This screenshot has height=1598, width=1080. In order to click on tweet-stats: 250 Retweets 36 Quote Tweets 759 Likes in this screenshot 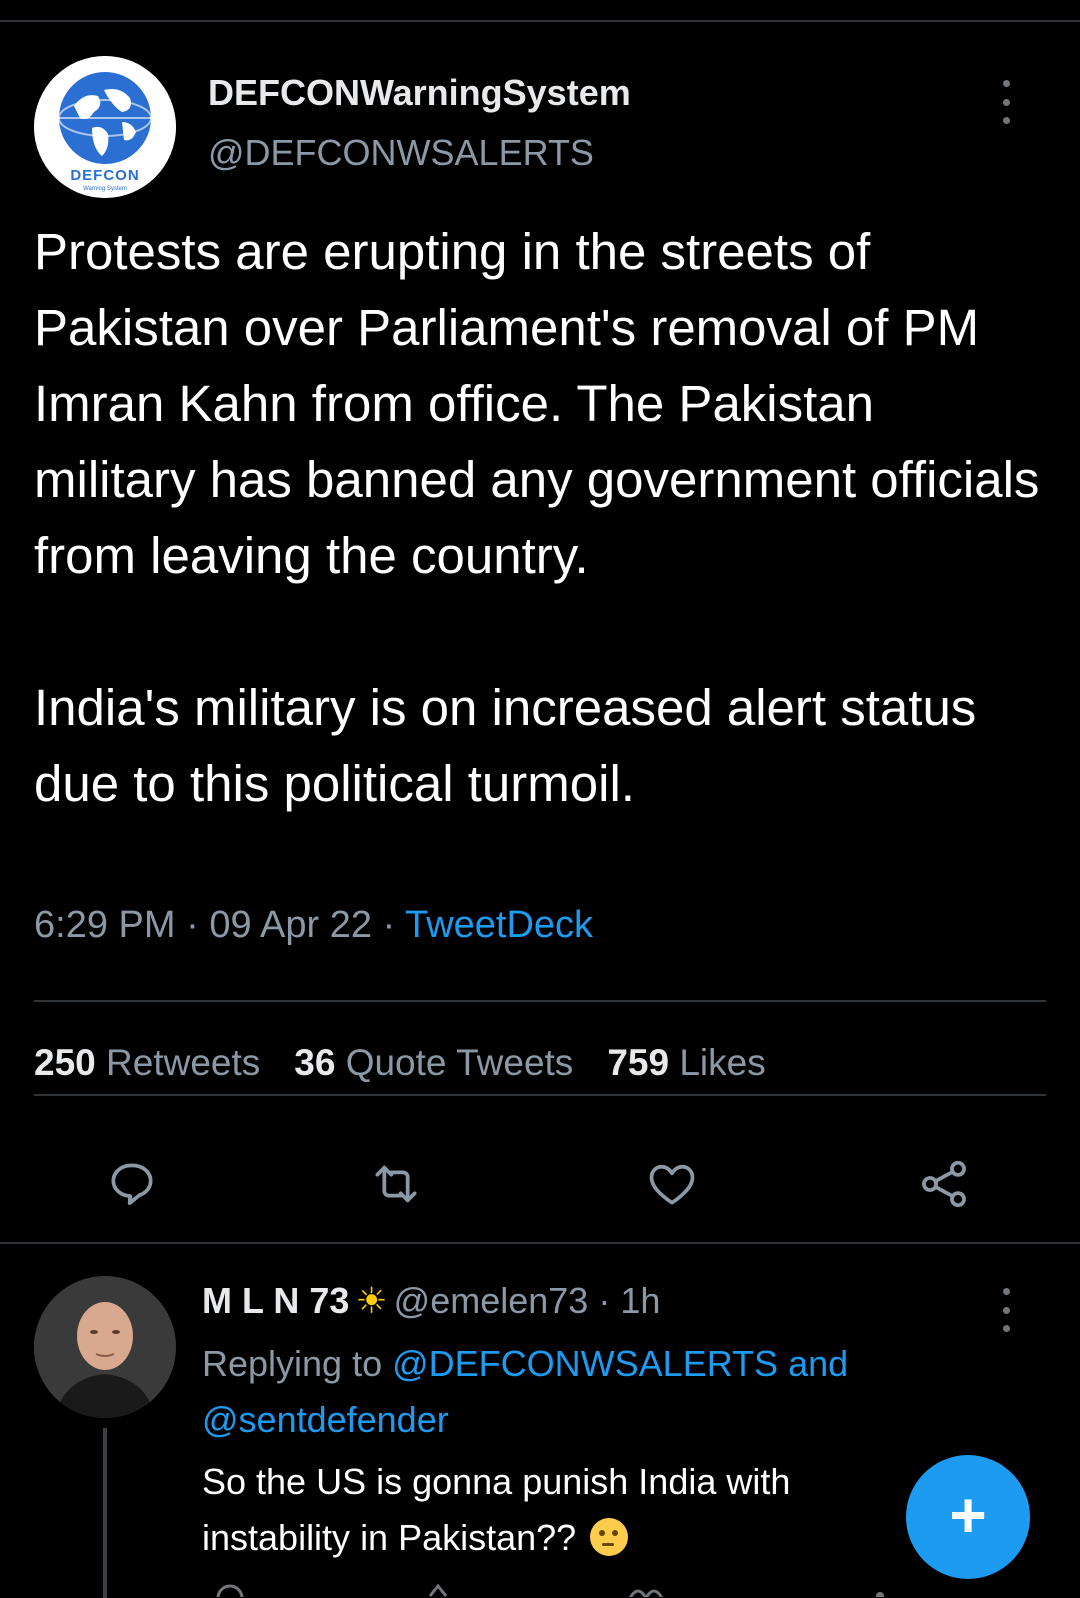, I will do `click(417, 1063)`.